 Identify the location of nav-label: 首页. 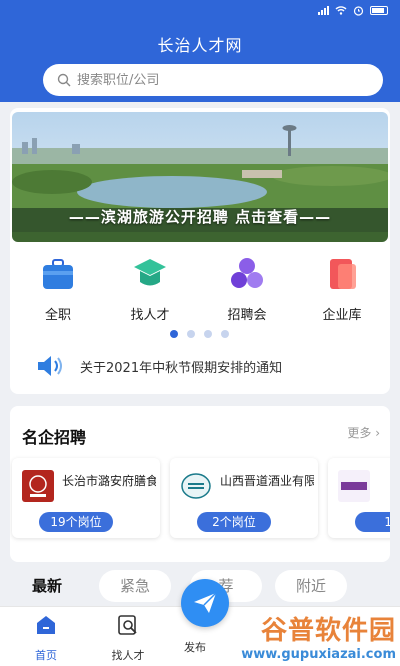
(46, 655).